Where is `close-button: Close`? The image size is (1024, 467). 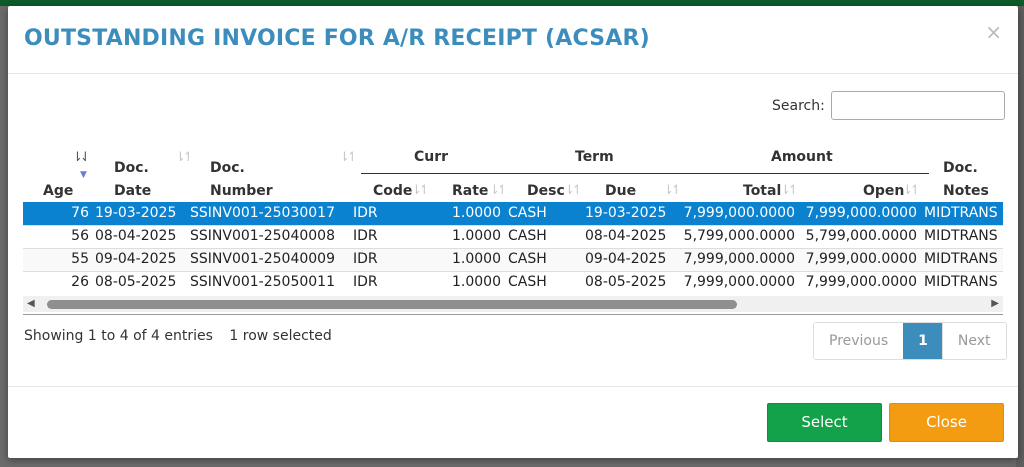
close-button: Close is located at coordinates (946, 422).